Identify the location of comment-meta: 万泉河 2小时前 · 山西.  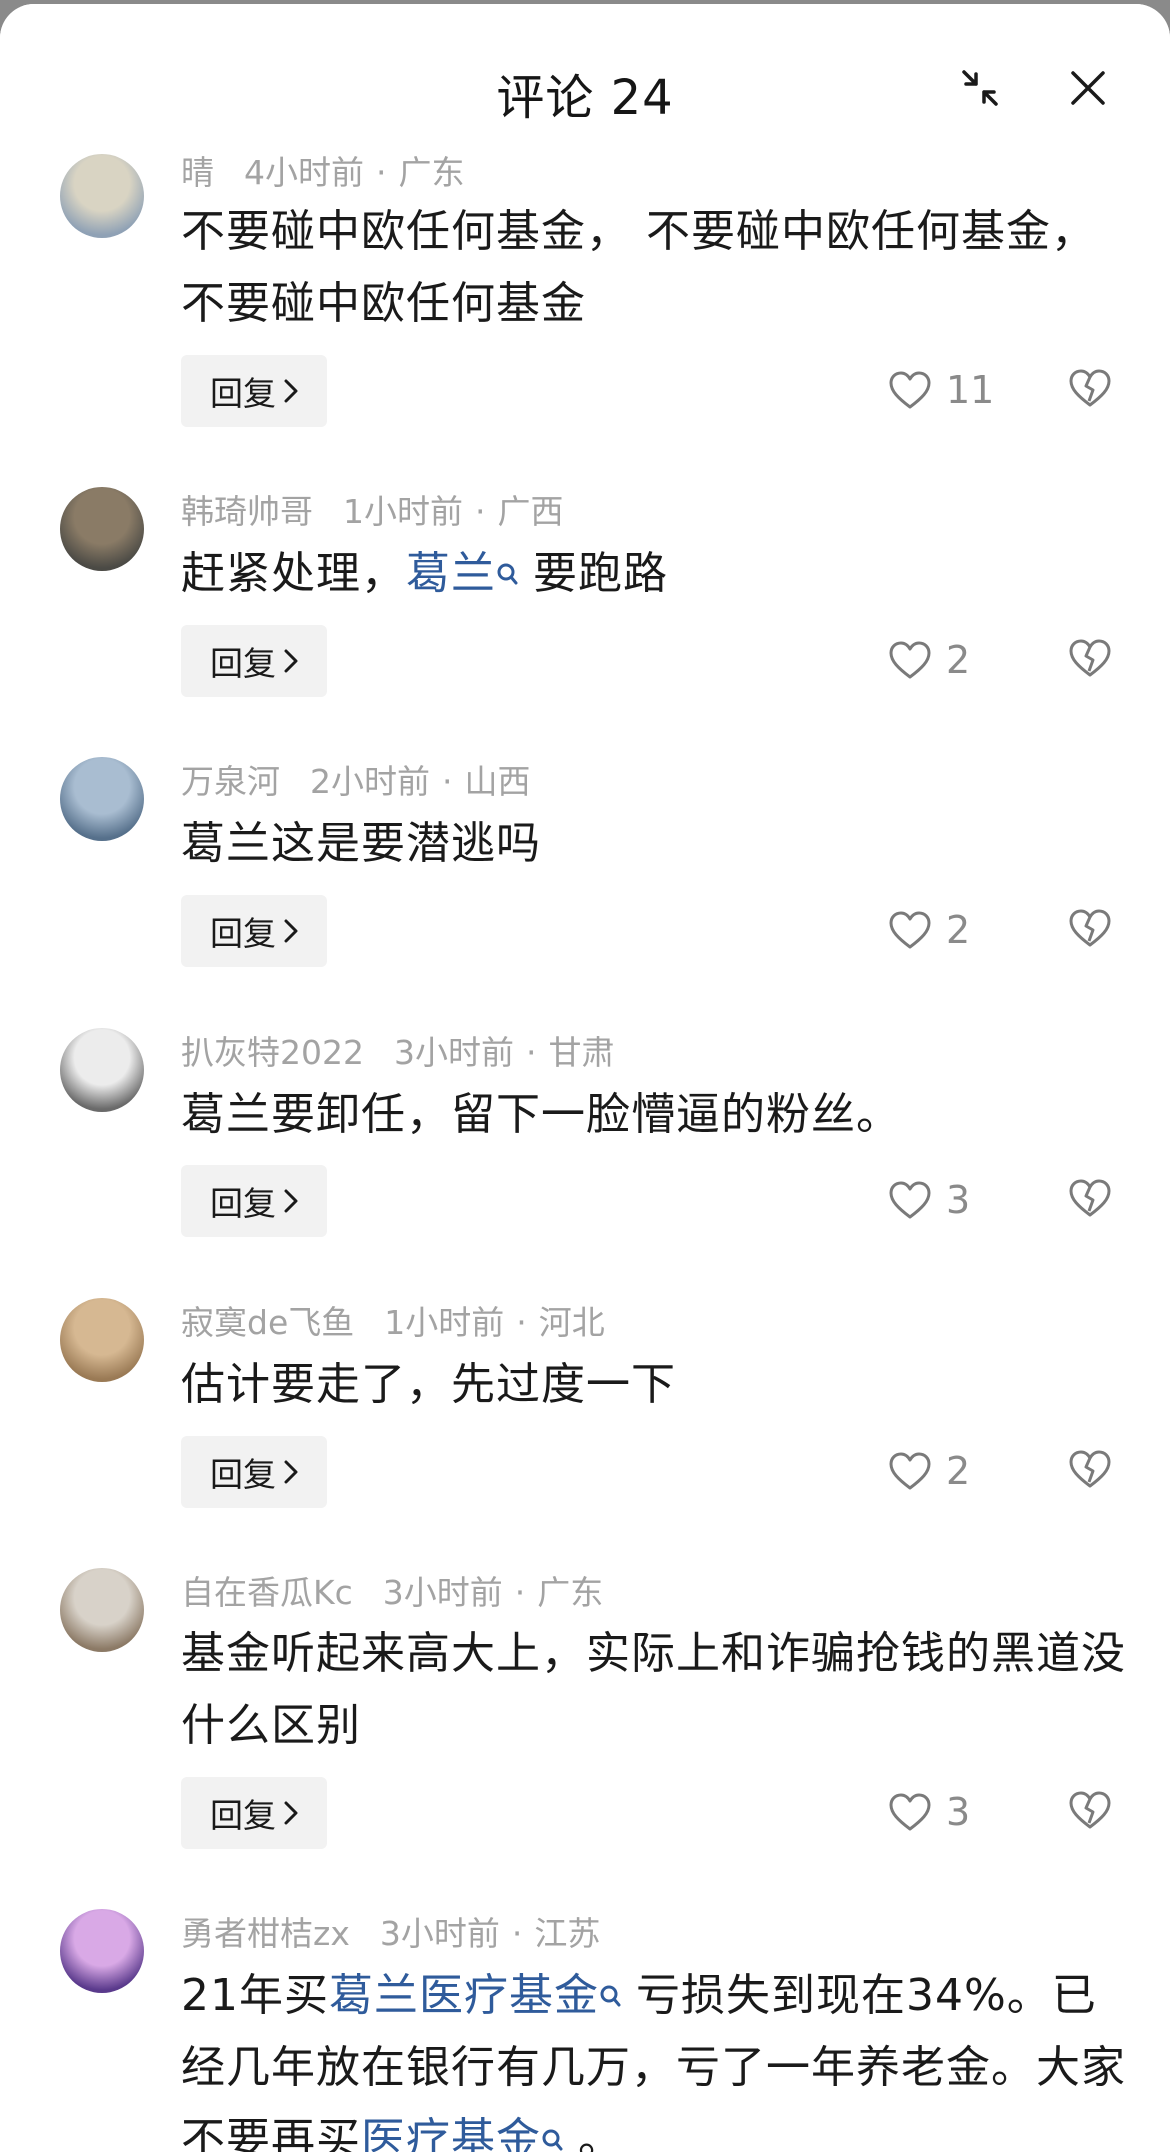
(356, 781).